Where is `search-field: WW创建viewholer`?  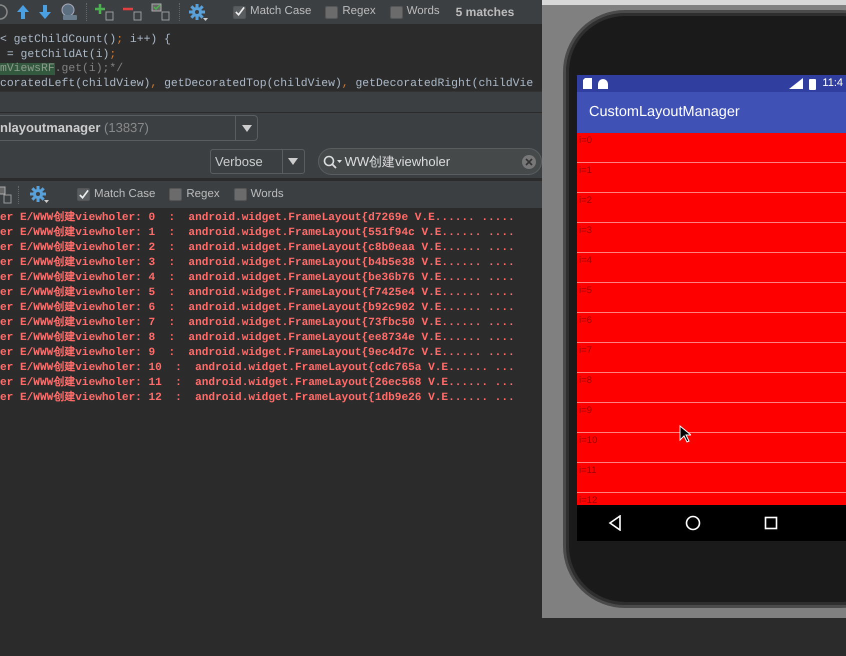 search-field: WW创建viewholer is located at coordinates (430, 161).